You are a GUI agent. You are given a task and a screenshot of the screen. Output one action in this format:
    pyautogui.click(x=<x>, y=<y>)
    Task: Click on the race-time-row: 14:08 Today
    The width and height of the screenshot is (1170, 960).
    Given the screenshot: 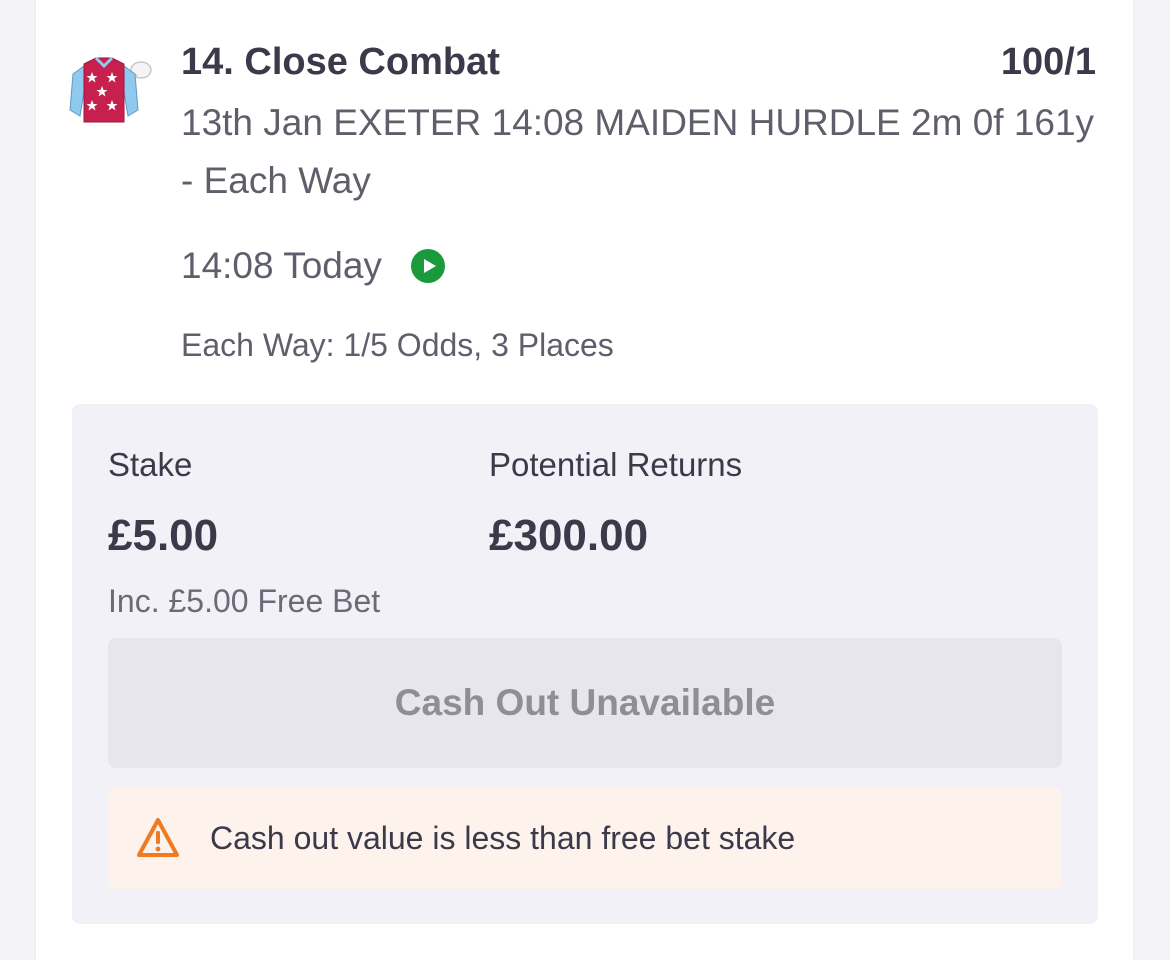 What is the action you would take?
    pyautogui.click(x=313, y=266)
    